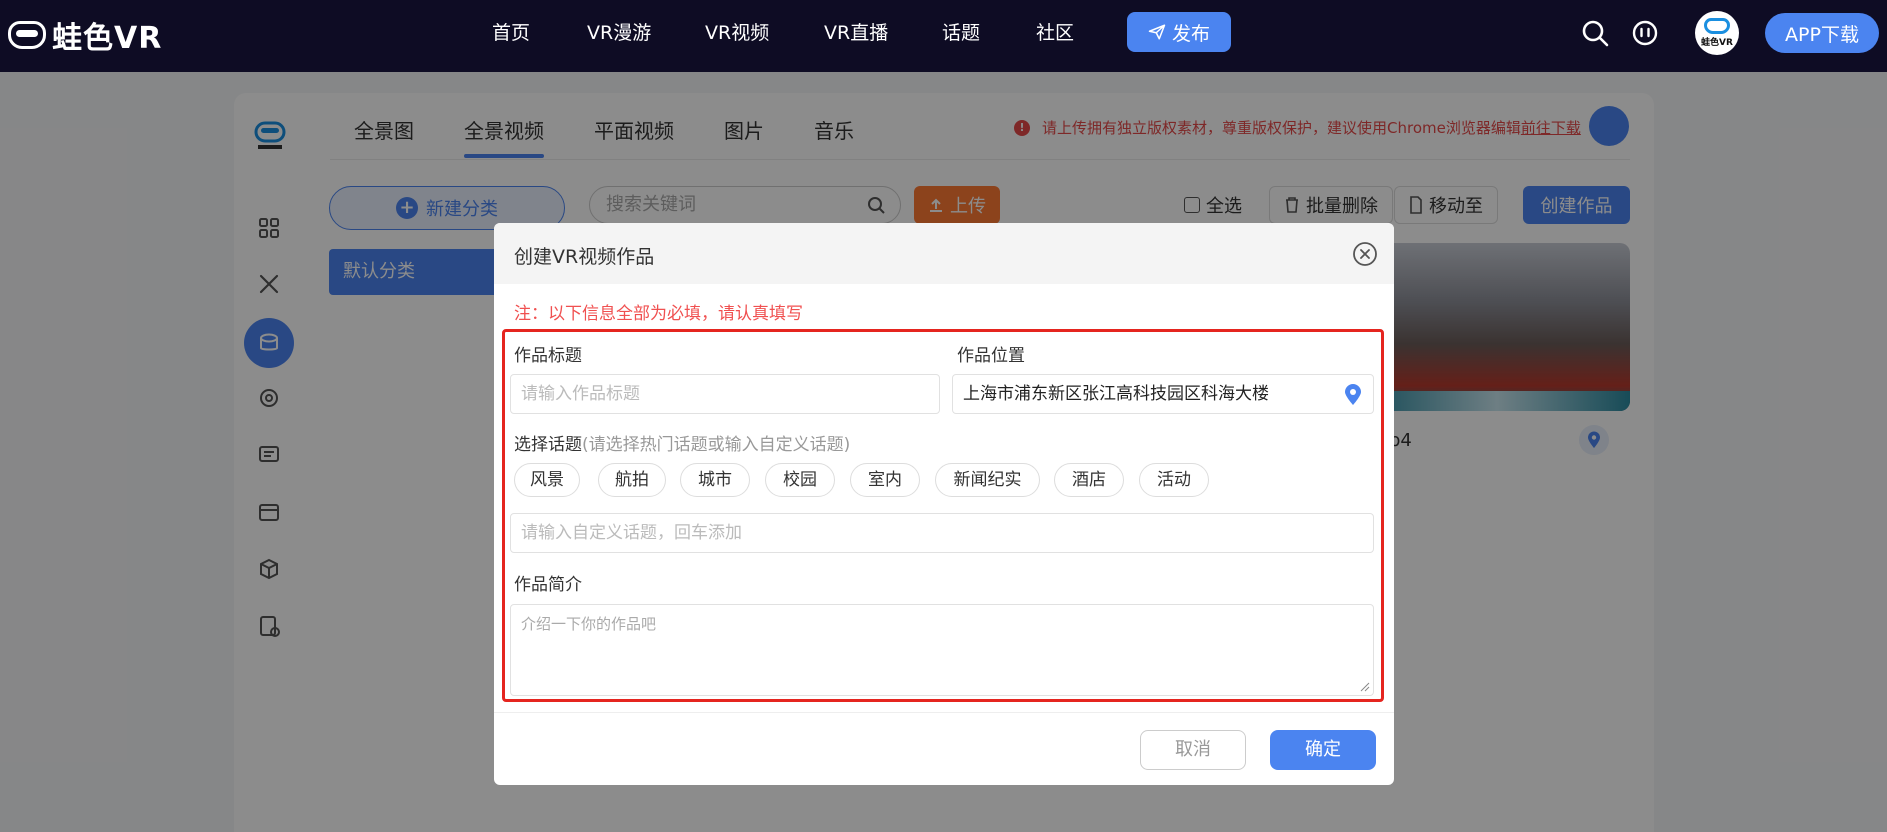 The width and height of the screenshot is (1887, 832). What do you see at coordinates (1822, 33) in the screenshot?
I see `app-download-button: APP下载` at bounding box center [1822, 33].